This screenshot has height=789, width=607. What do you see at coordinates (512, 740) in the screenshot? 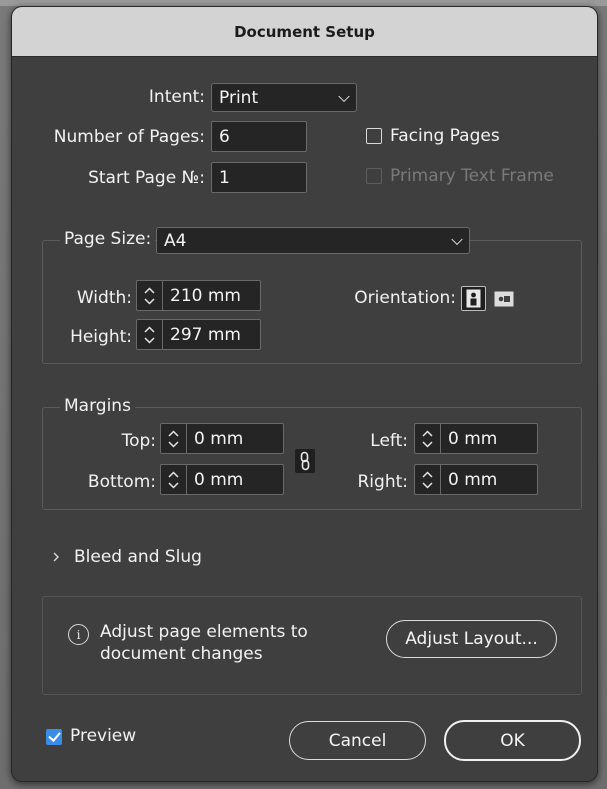
I see `ok-button: OK` at bounding box center [512, 740].